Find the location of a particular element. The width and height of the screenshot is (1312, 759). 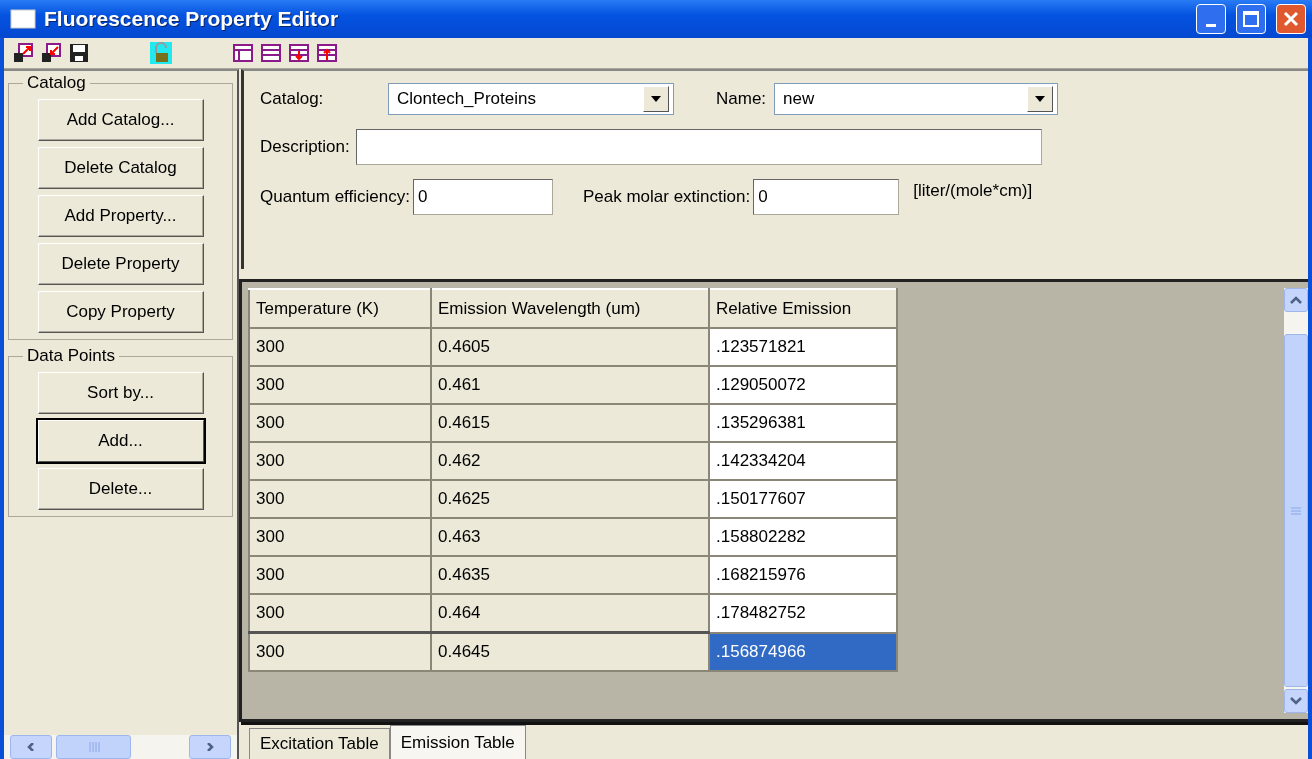

table-cell: .150177607 is located at coordinates (803, 499).